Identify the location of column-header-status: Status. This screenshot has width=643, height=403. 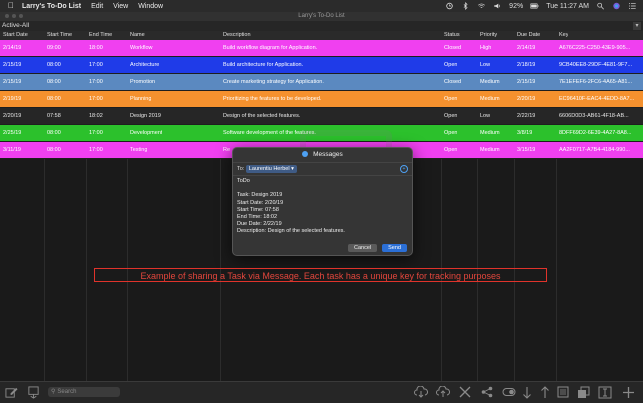
(452, 35).